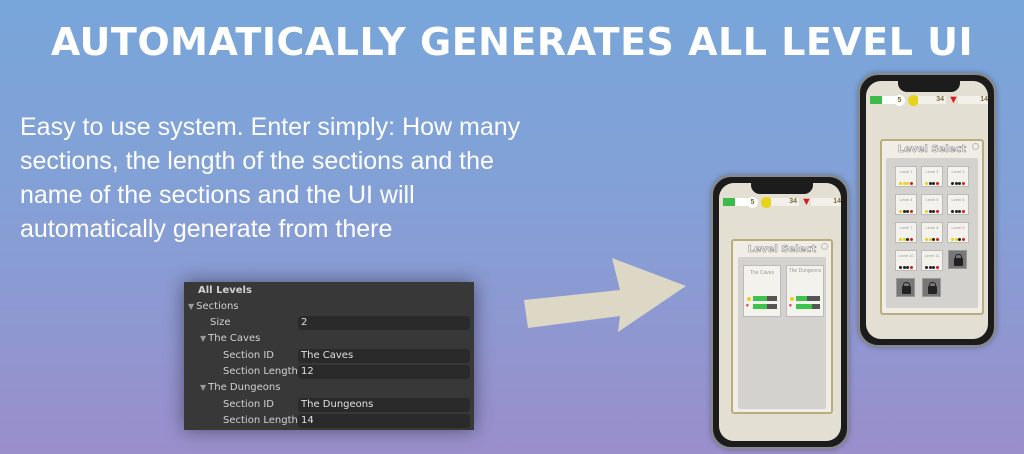  Describe the element at coordinates (762, 291) in the screenshot. I see `section-card-caves: The Caves ♥` at that location.